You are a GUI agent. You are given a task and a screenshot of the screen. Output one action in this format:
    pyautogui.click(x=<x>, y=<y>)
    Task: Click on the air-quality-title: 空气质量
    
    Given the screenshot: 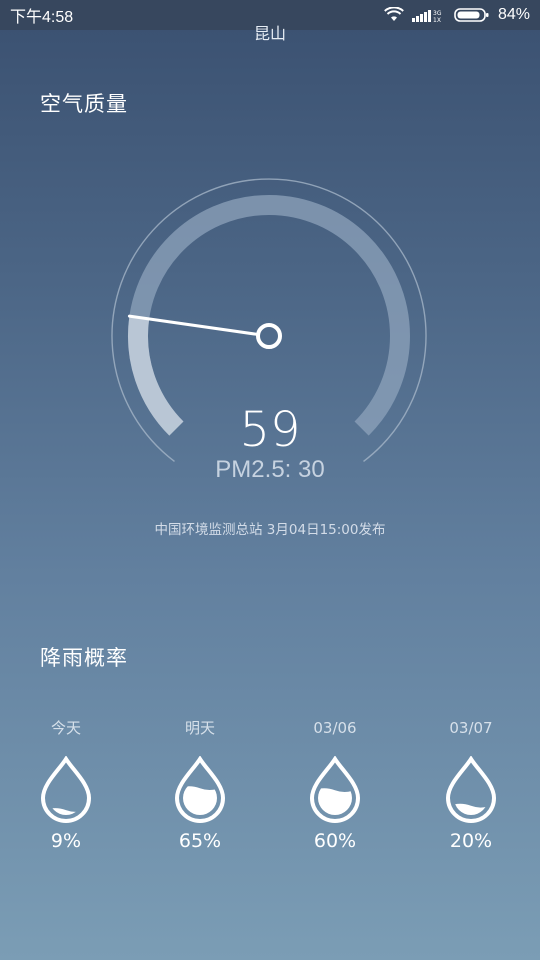 What is the action you would take?
    pyautogui.click(x=84, y=104)
    